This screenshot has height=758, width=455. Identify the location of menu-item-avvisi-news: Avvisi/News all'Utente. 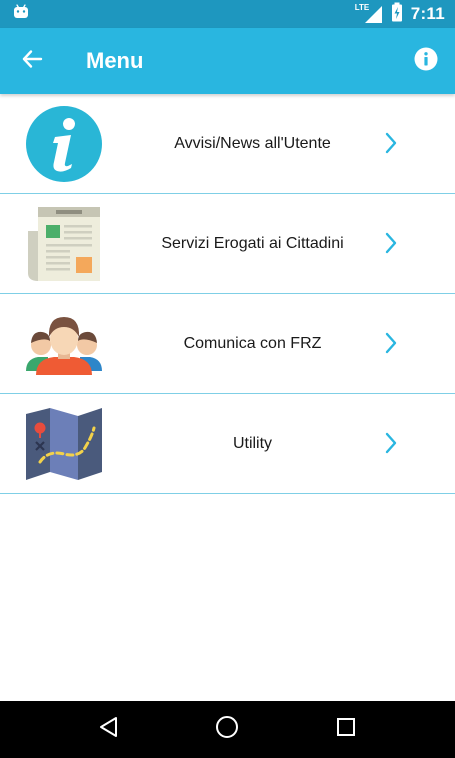
(227, 144).